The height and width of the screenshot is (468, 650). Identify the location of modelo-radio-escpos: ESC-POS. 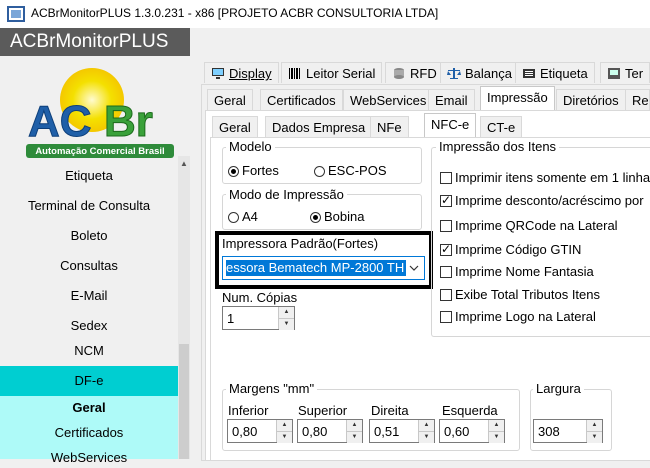
(350, 170).